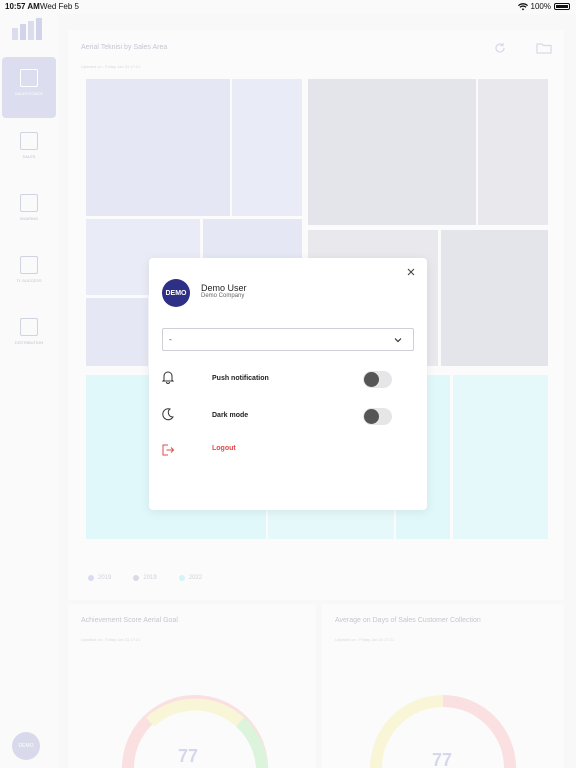 The width and height of the screenshot is (576, 768). Describe the element at coordinates (562, 6) in the screenshot. I see `battery-icon` at that location.